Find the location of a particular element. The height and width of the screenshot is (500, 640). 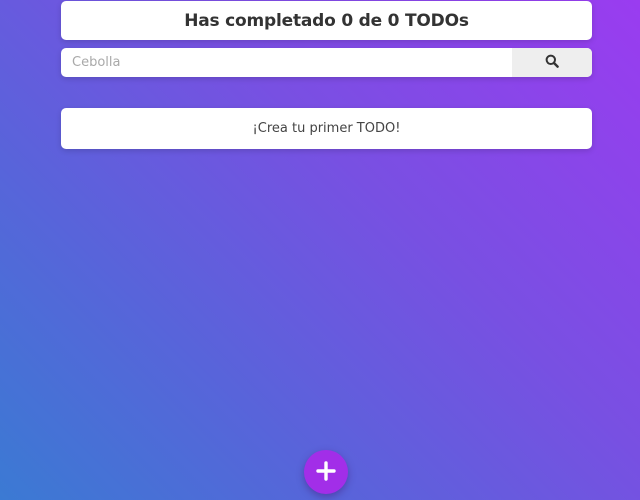

todo-counter: Has completado 0 de 0 TODOs is located at coordinates (326, 20).